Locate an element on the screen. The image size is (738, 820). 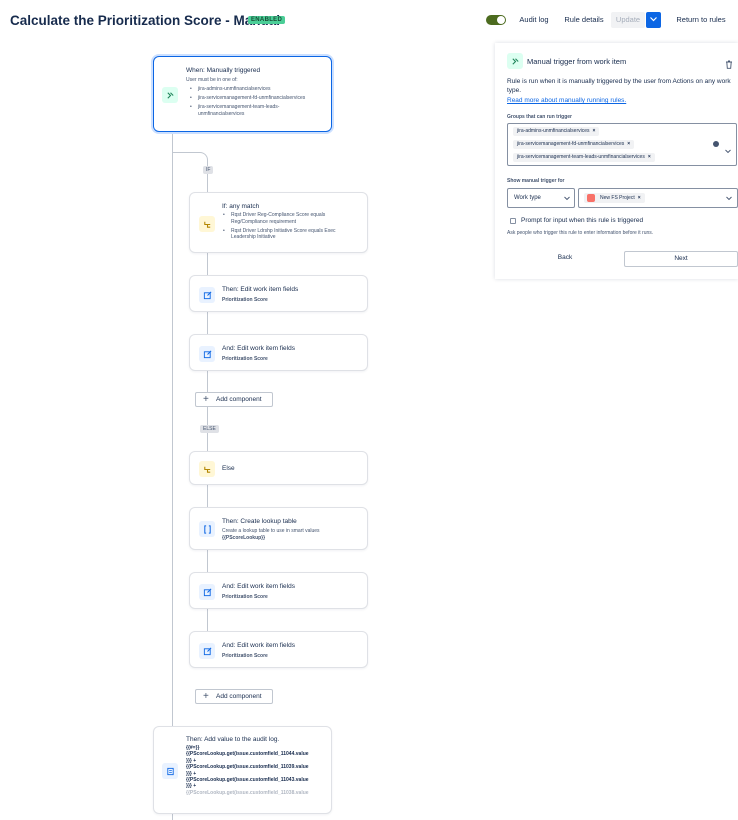
delete-button is located at coordinates (729, 65).